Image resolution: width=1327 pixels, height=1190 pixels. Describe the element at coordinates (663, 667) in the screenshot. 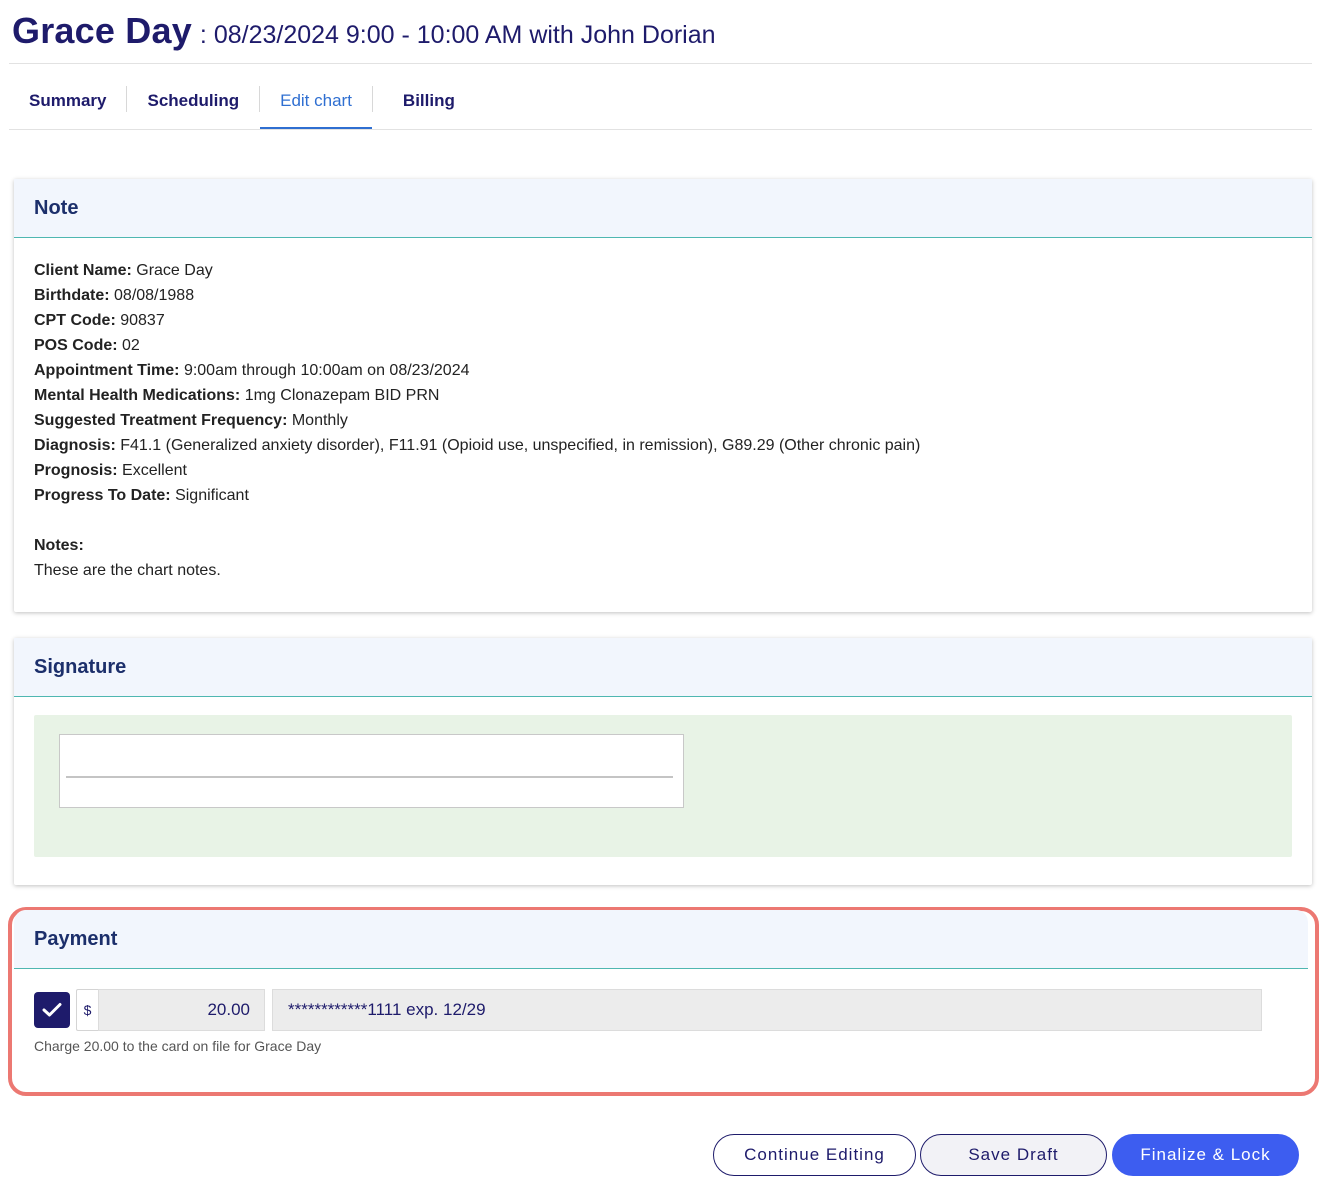

I see `signature-card-header: Signature` at that location.